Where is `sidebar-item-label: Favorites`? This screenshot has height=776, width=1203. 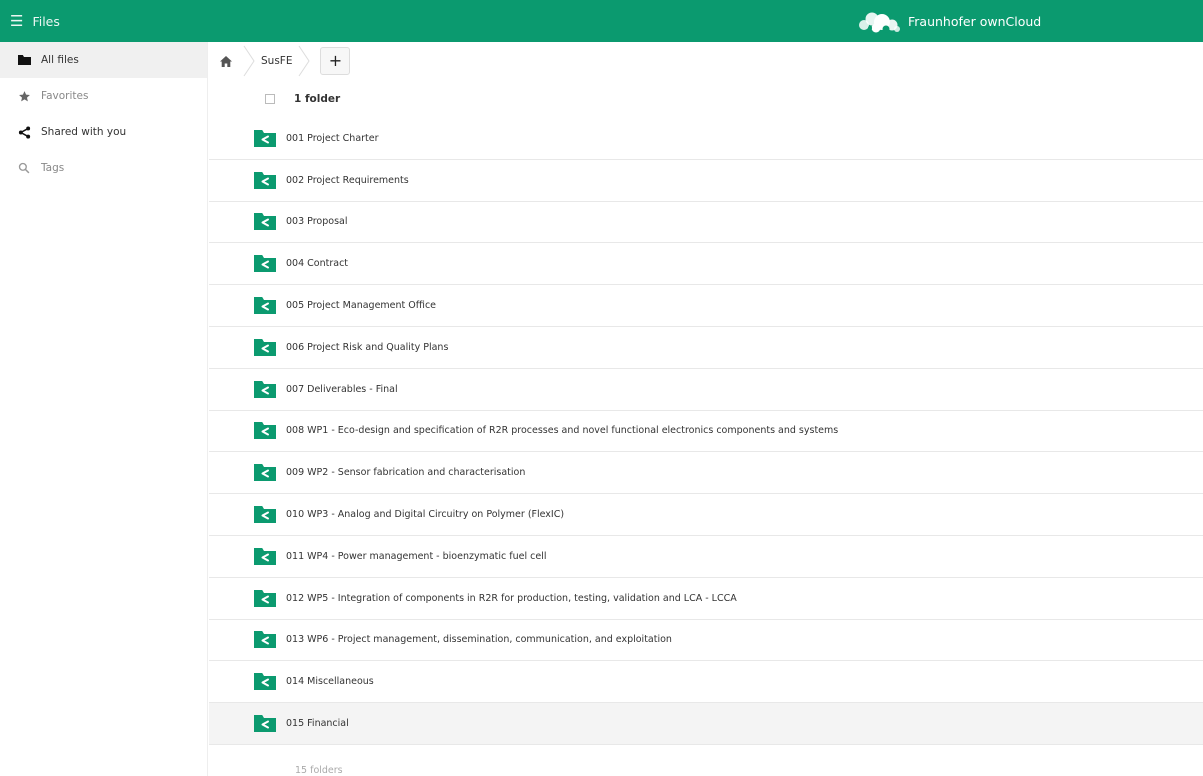
sidebar-item-label: Favorites is located at coordinates (65, 96).